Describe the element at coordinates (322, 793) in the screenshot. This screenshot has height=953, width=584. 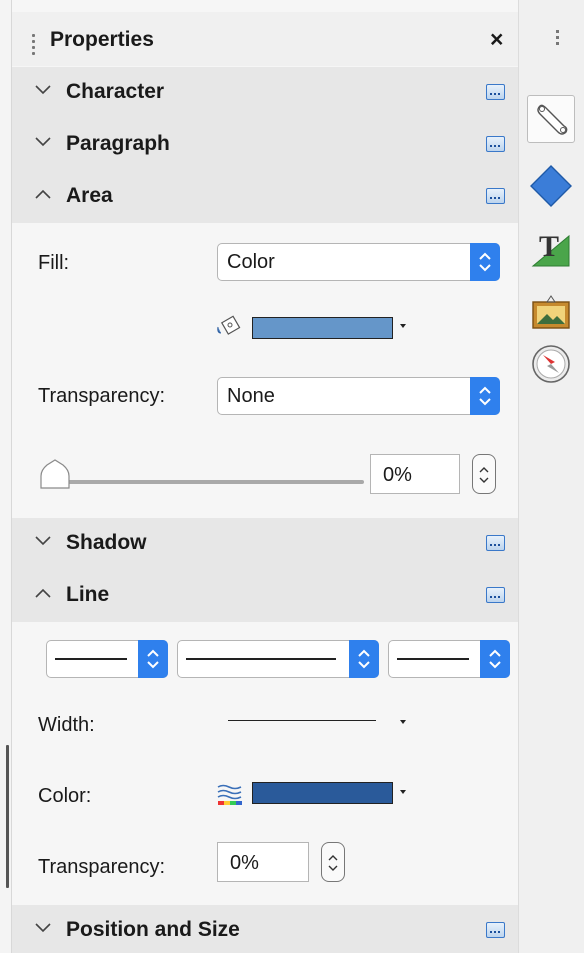
I see `line-color-swatch` at that location.